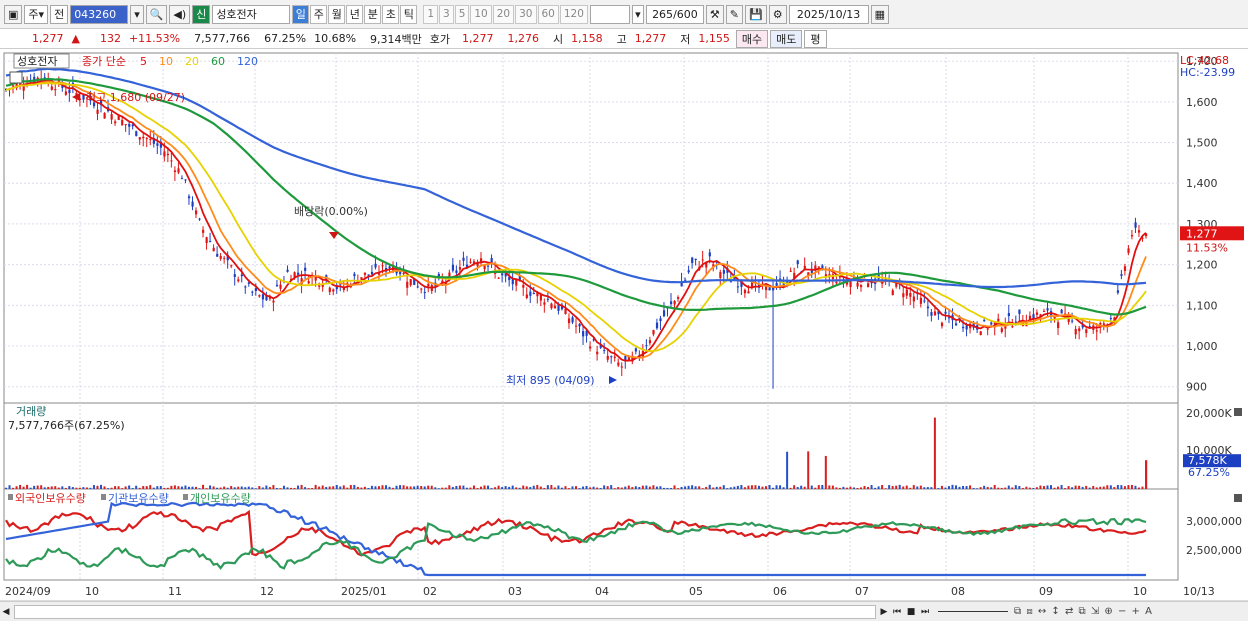  Describe the element at coordinates (481, 14) in the screenshot. I see `interval-10: 10` at that location.